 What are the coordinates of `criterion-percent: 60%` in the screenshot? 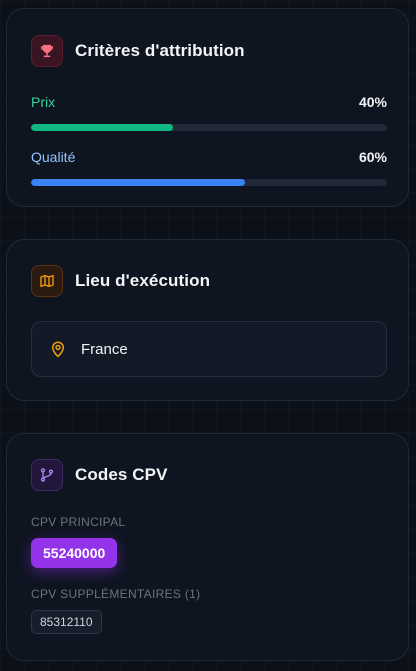 It's located at (372, 157).